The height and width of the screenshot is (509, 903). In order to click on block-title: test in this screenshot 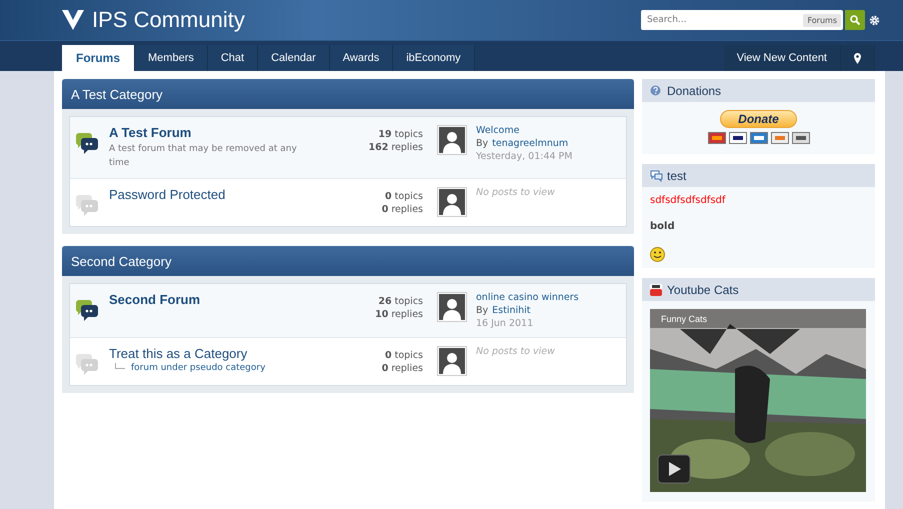, I will do `click(676, 175)`.